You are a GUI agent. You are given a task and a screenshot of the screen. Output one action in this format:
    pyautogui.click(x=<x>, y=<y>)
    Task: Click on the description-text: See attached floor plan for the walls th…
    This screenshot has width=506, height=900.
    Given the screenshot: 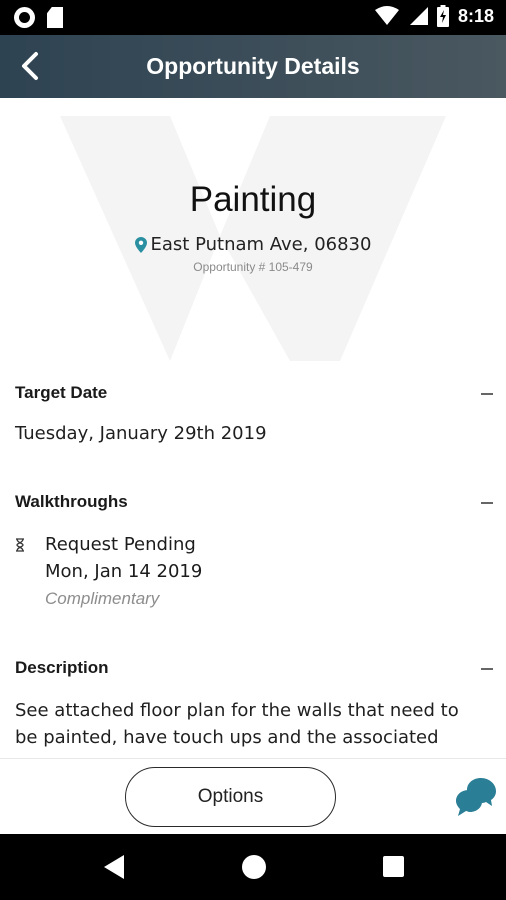 What is the action you would take?
    pyautogui.click(x=237, y=724)
    